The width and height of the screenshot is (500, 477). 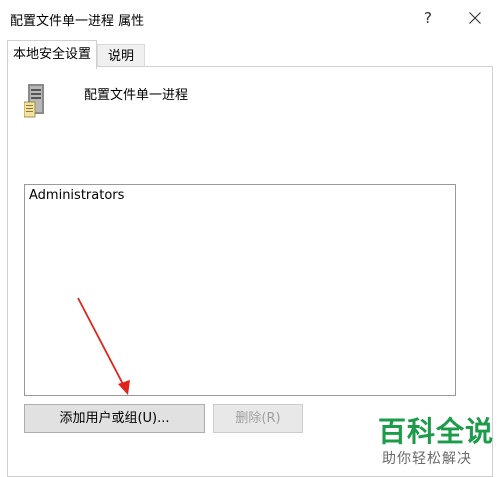 I want to click on close-button, so click(x=475, y=18).